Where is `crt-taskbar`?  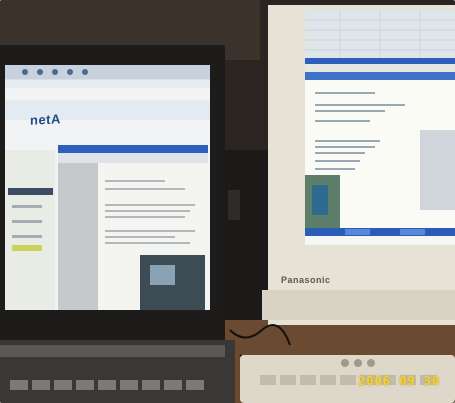 crt-taskbar is located at coordinates (380, 232).